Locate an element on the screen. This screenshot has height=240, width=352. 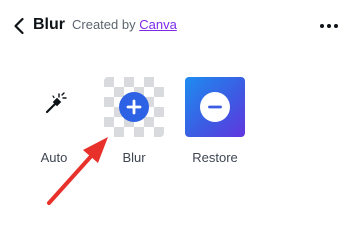
chevron-left-icon is located at coordinates (19, 26).